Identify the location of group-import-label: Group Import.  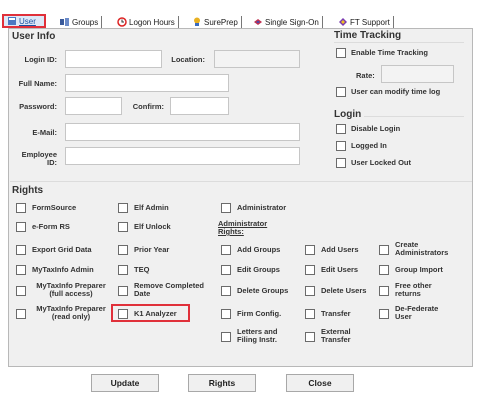
(419, 269).